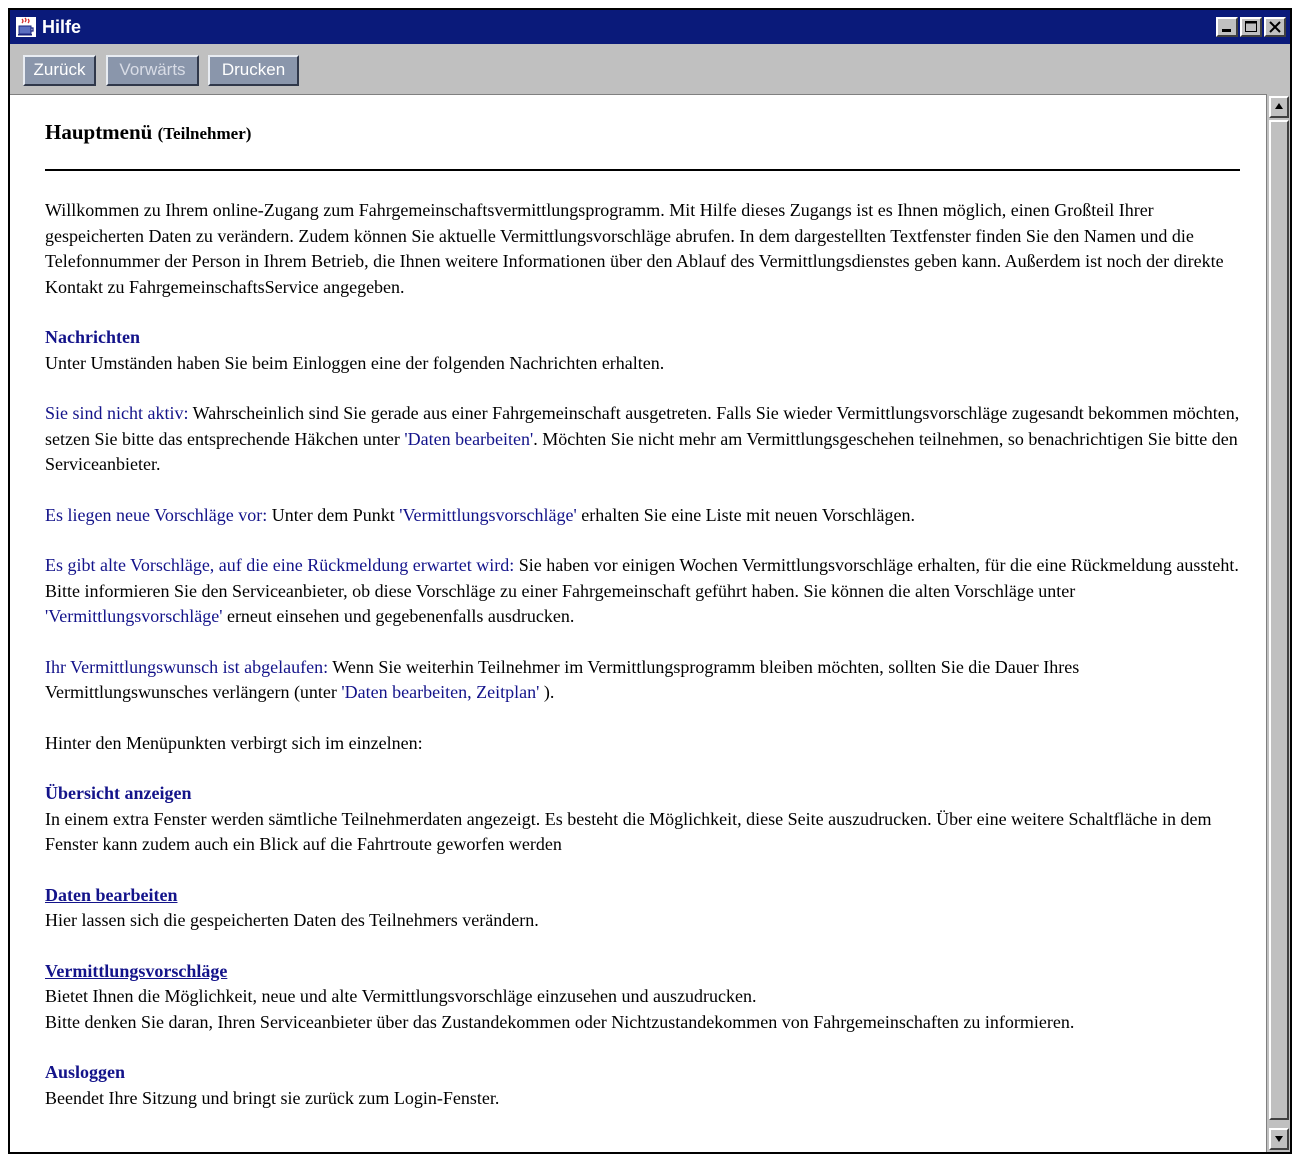 This screenshot has height=1158, width=1300. Describe the element at coordinates (1227, 27) in the screenshot. I see `minimize-button` at that location.